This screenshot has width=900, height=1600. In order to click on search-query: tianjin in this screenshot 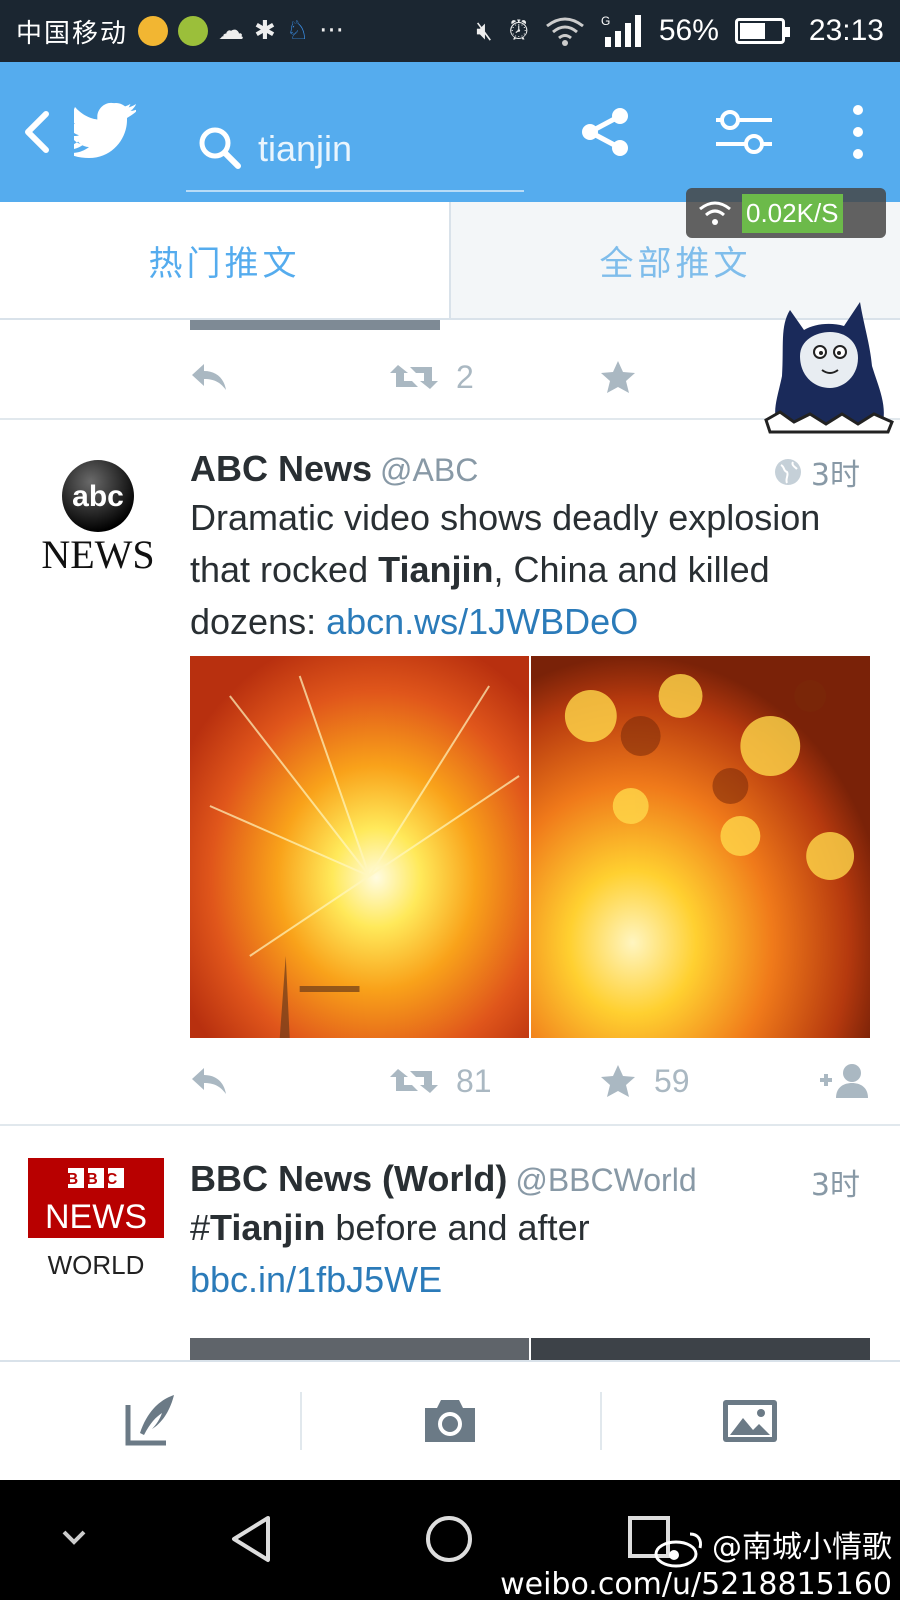, I will do `click(305, 149)`.